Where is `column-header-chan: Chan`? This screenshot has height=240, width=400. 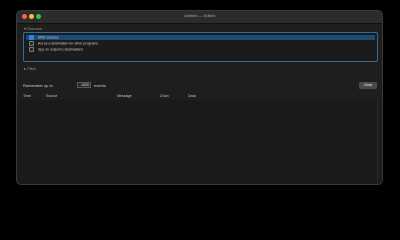
column-header-chan: Chan is located at coordinates (164, 96).